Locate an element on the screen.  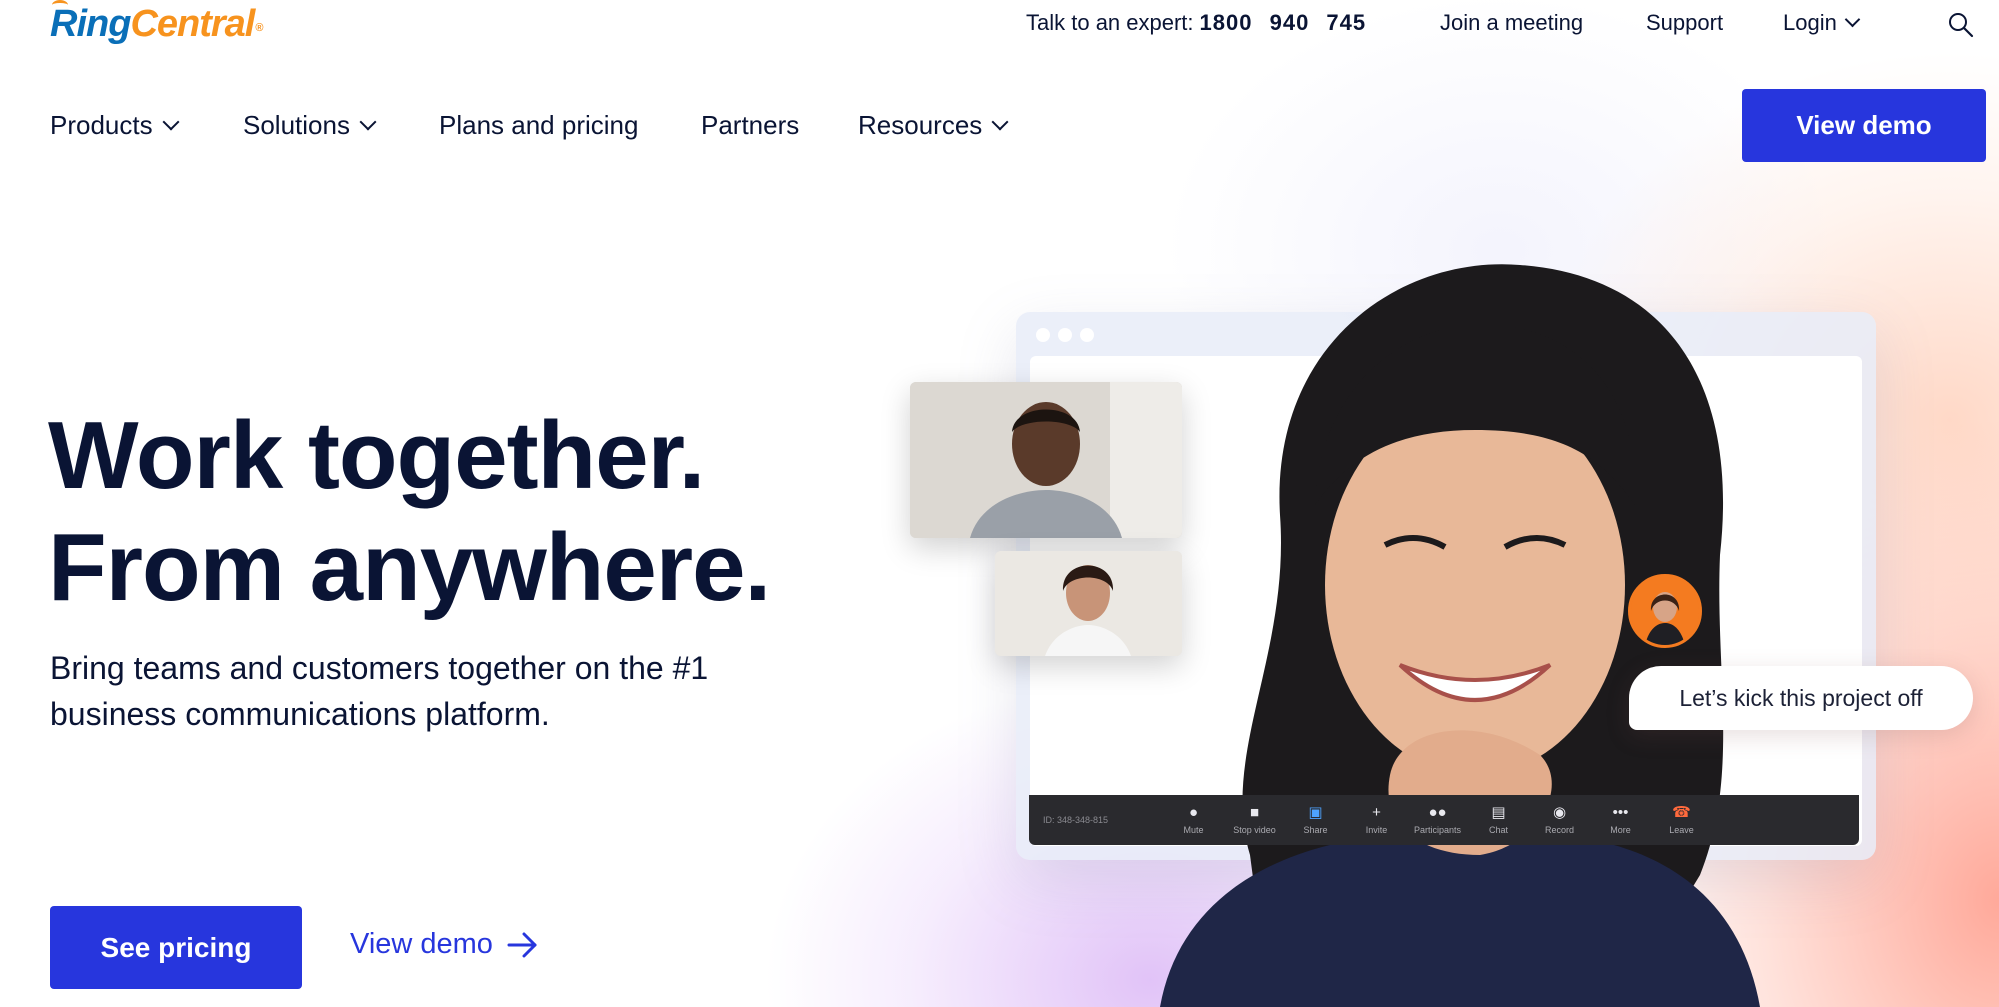
more-button: ••• More is located at coordinates (1620, 820).